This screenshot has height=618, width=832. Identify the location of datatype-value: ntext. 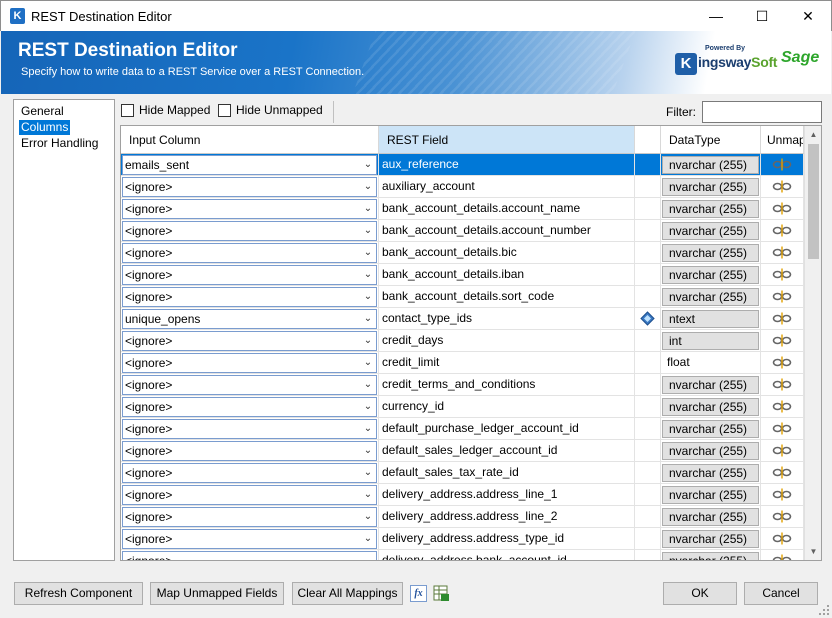
(710, 319).